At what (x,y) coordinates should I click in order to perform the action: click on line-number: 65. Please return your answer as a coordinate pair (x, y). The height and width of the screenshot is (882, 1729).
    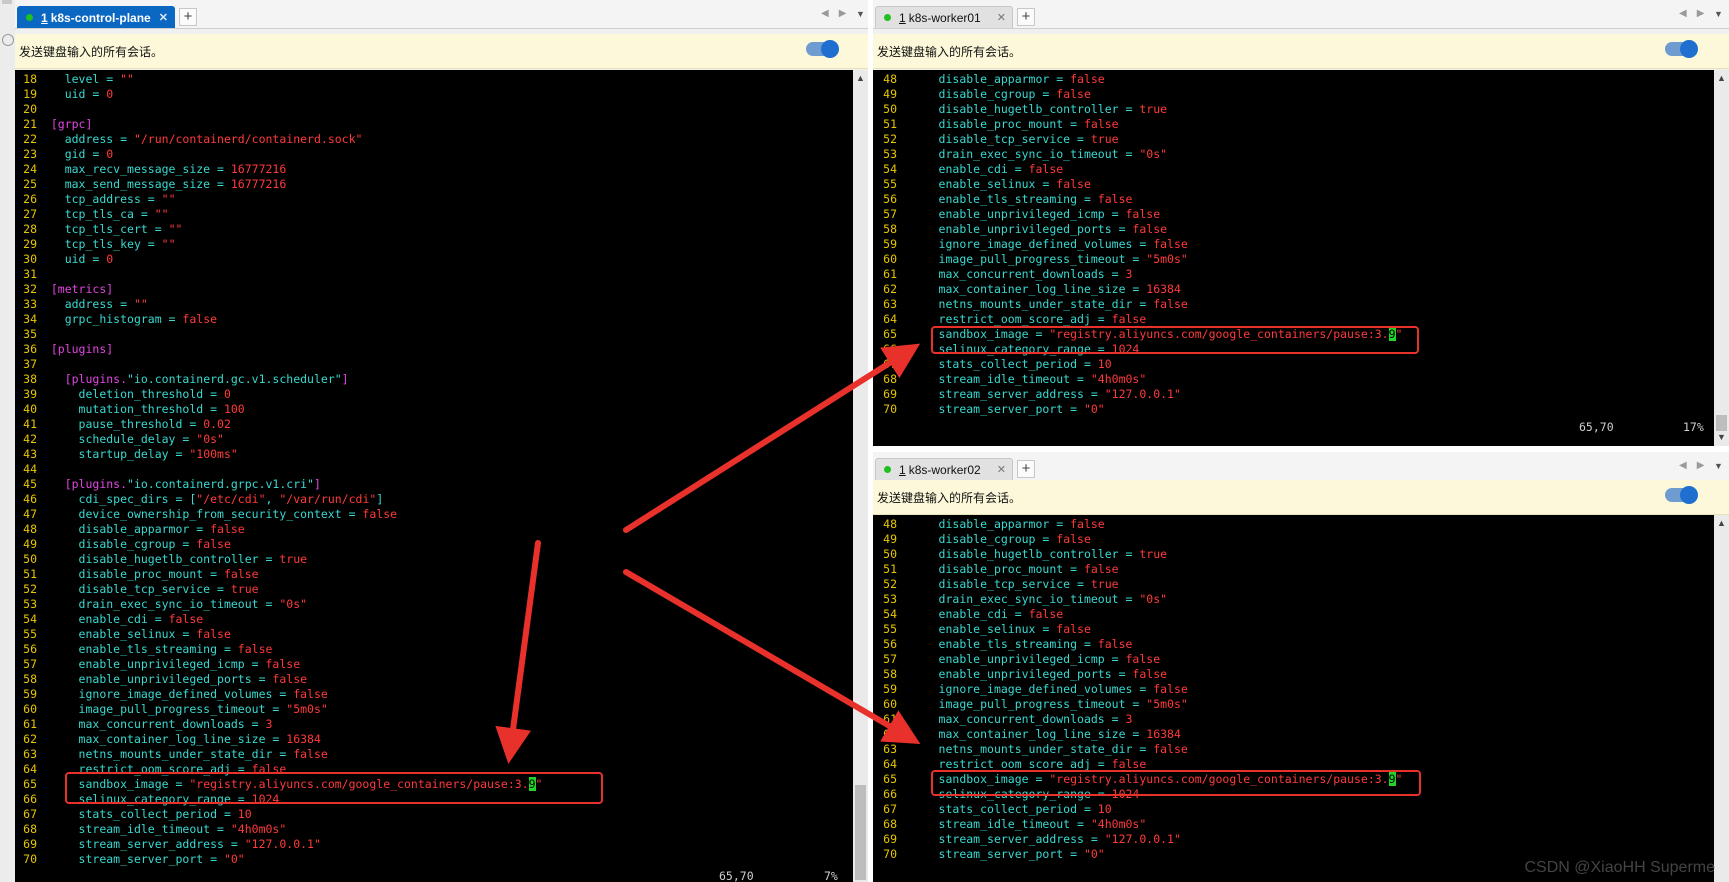
    Looking at the image, I should click on (30, 784).